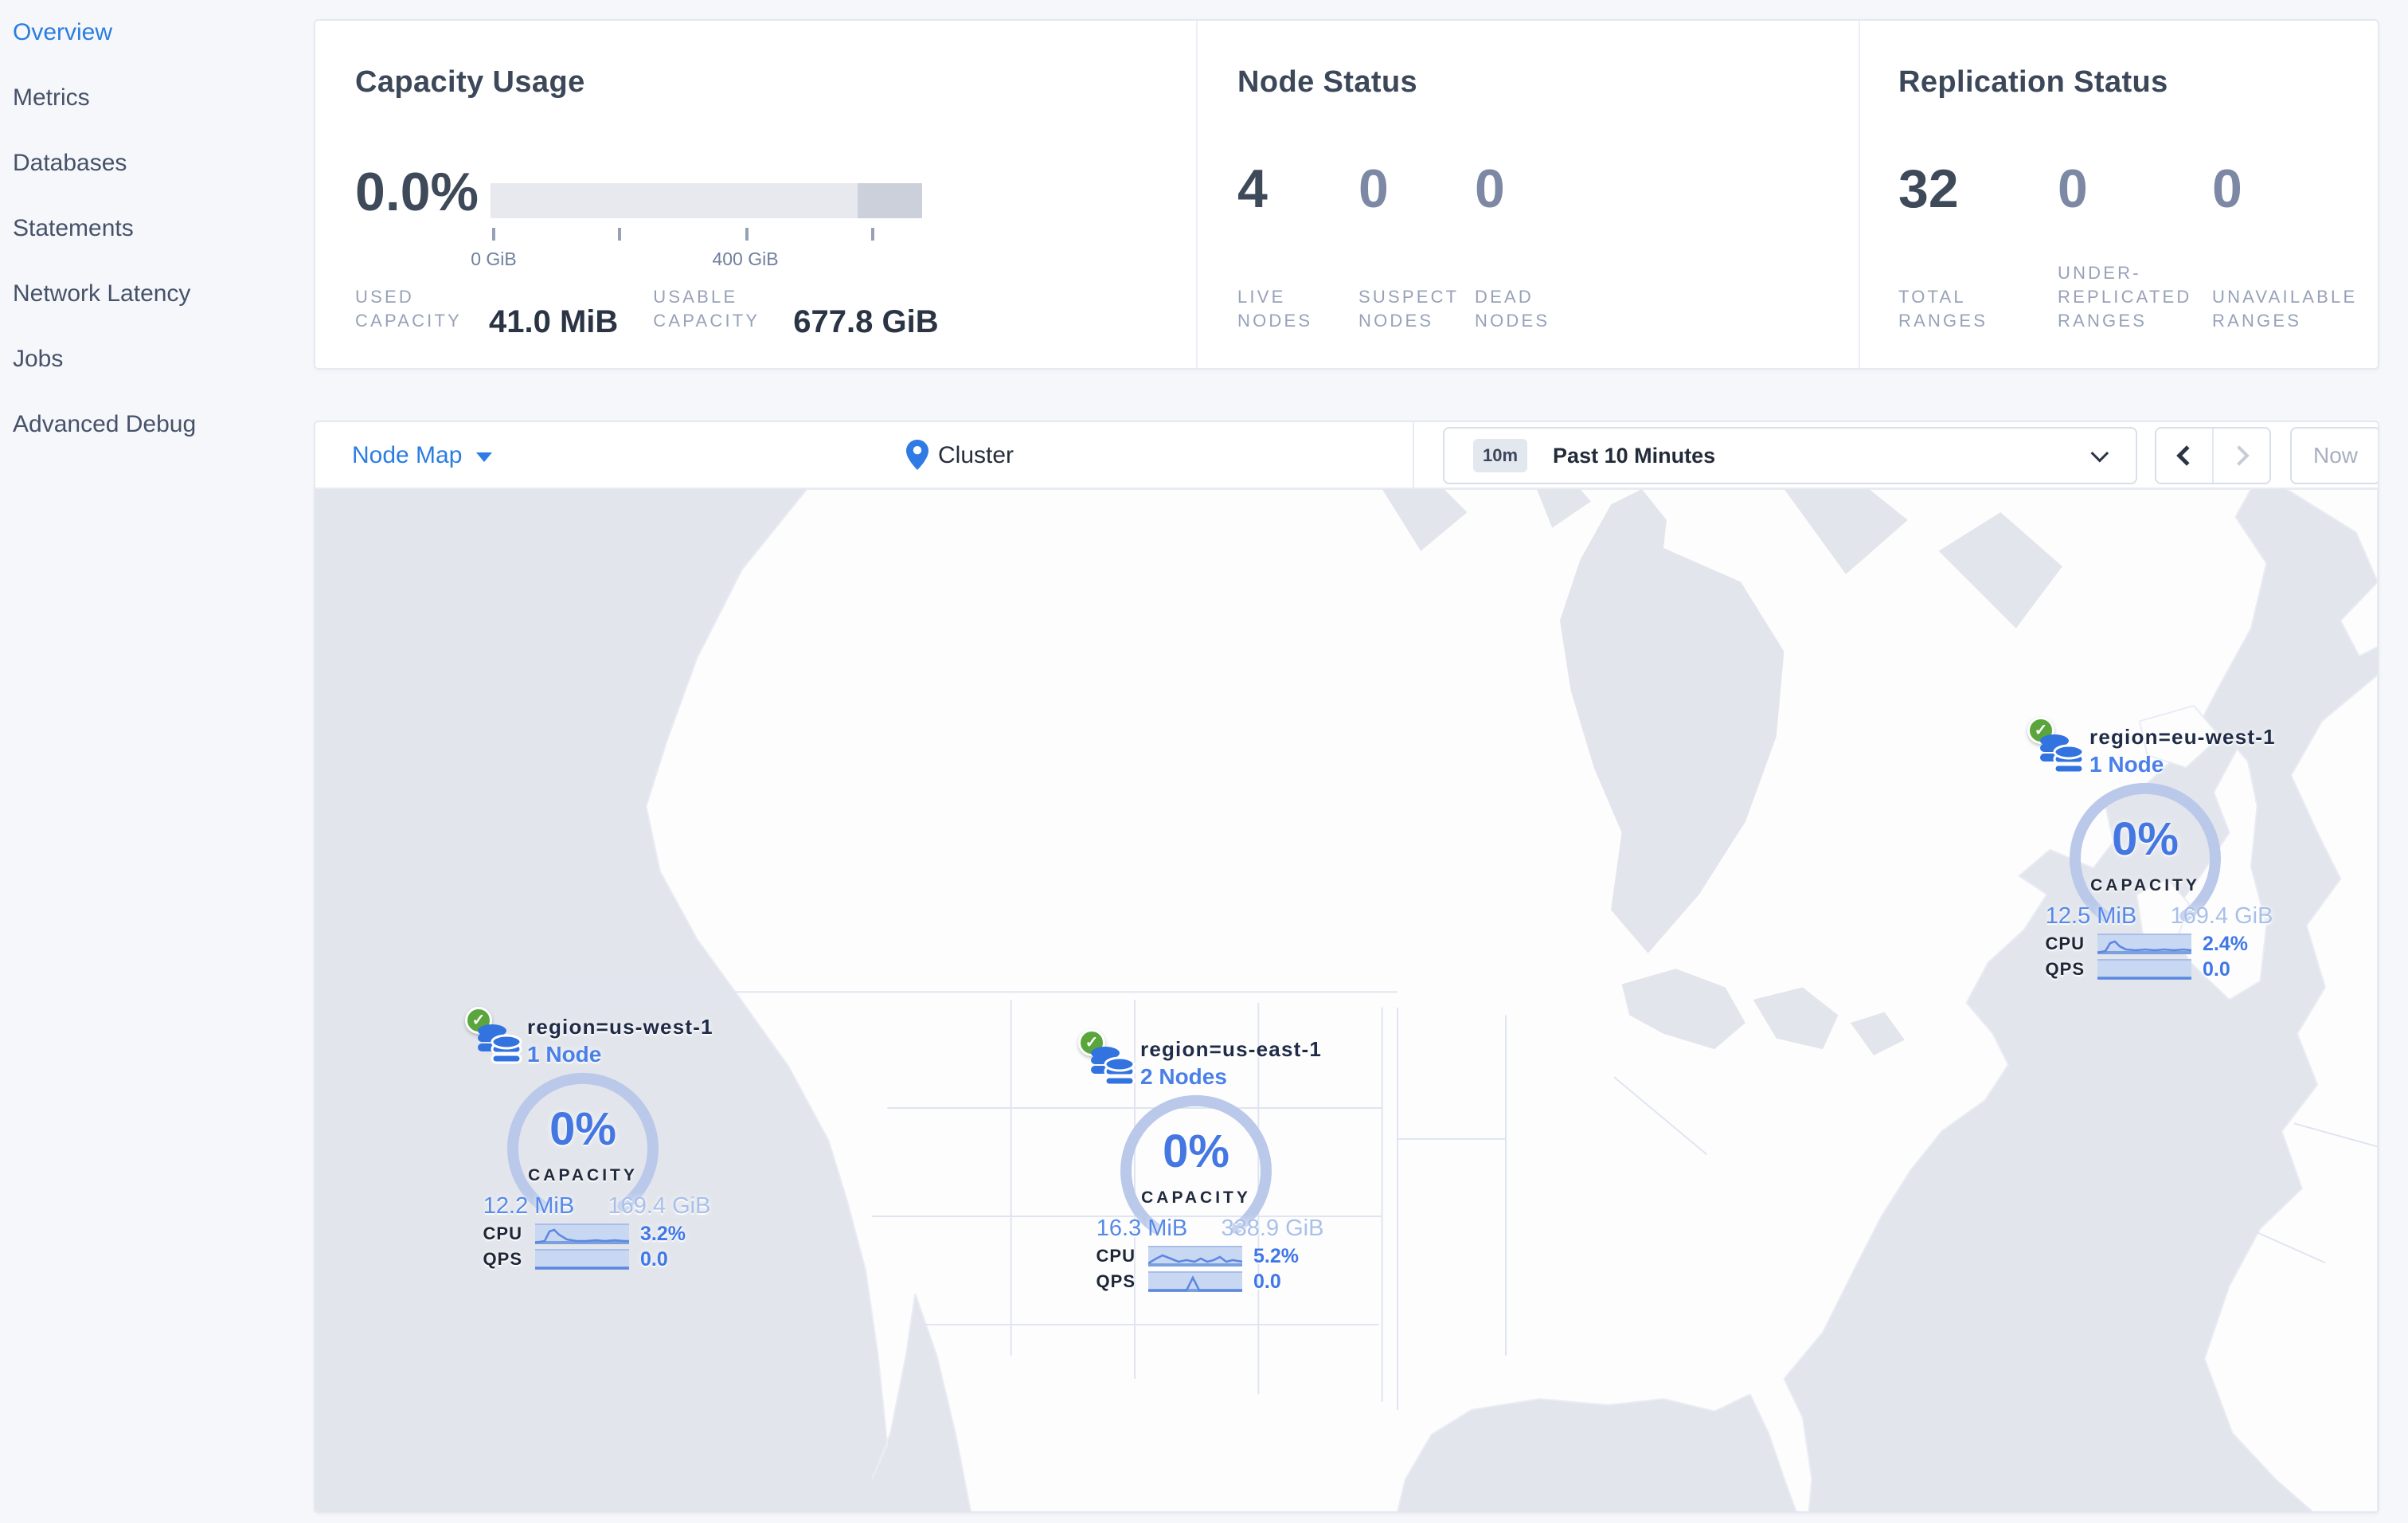 The image size is (2408, 1523). I want to click on under-replicated-ranges-label: UNDER-REPLICATED RANGES, so click(2125, 297).